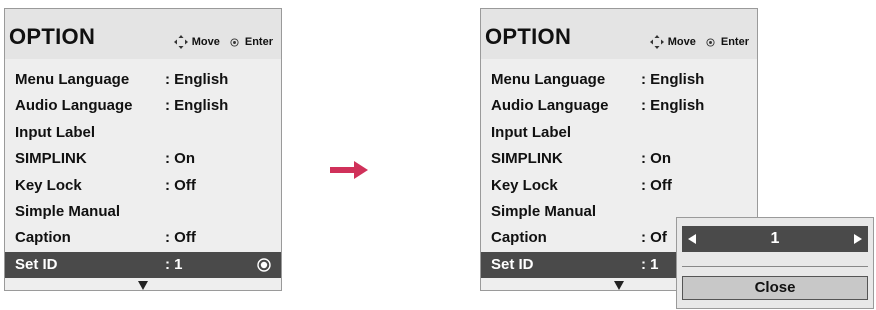 The height and width of the screenshot is (310, 876). Describe the element at coordinates (654, 238) in the screenshot. I see `menu-item-value: : Of` at that location.